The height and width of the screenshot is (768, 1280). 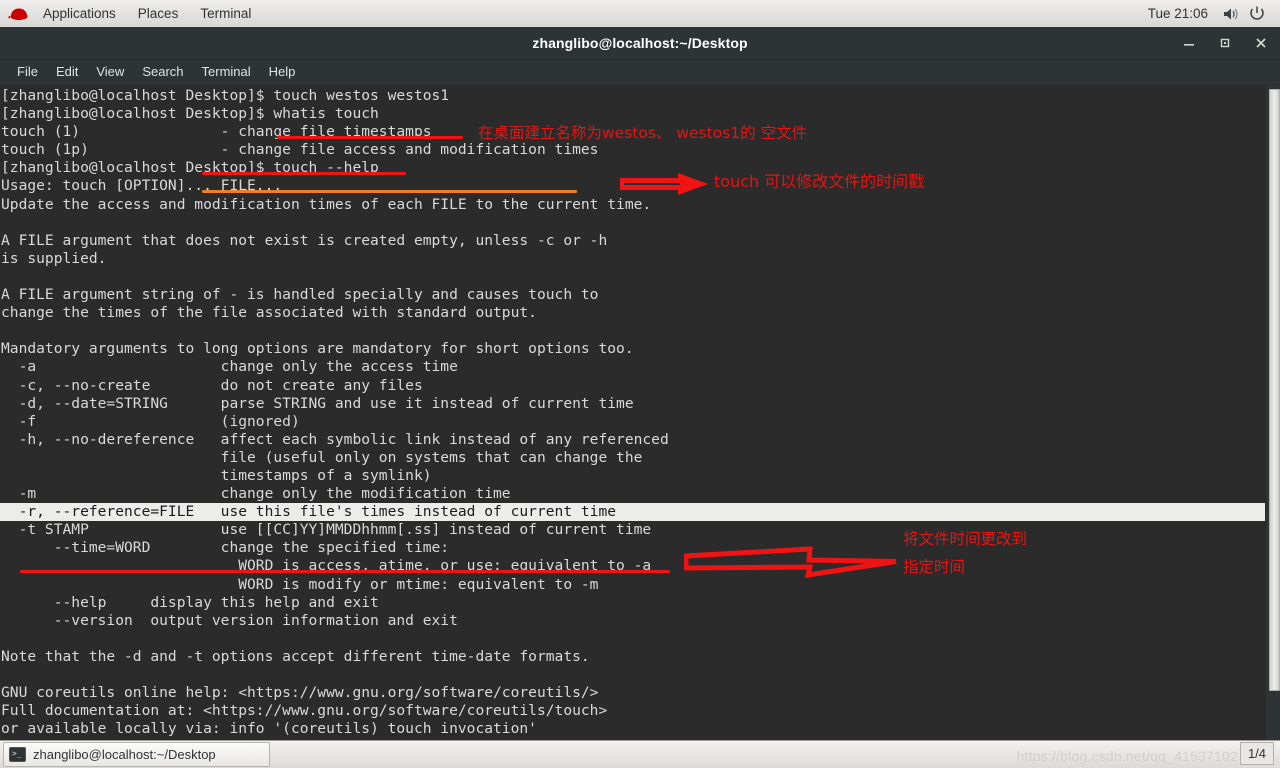 What do you see at coordinates (1261, 43) in the screenshot?
I see `close-button` at bounding box center [1261, 43].